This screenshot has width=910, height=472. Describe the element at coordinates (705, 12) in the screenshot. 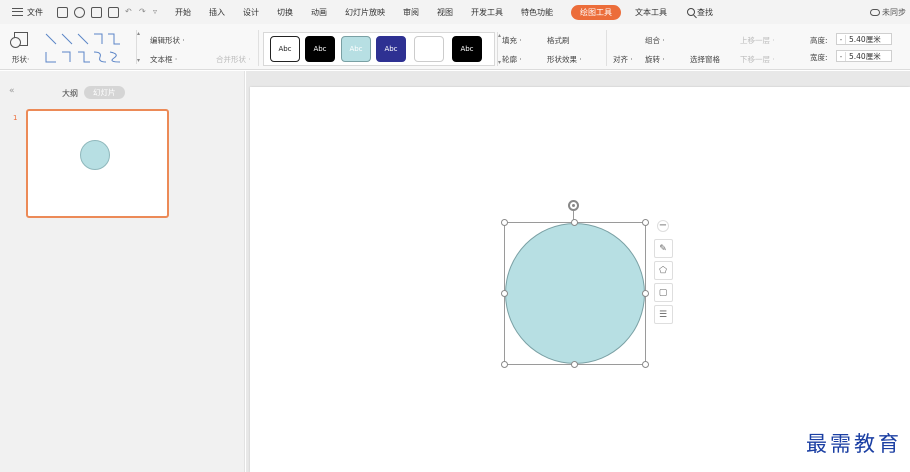

I see `search-label: 查找` at that location.